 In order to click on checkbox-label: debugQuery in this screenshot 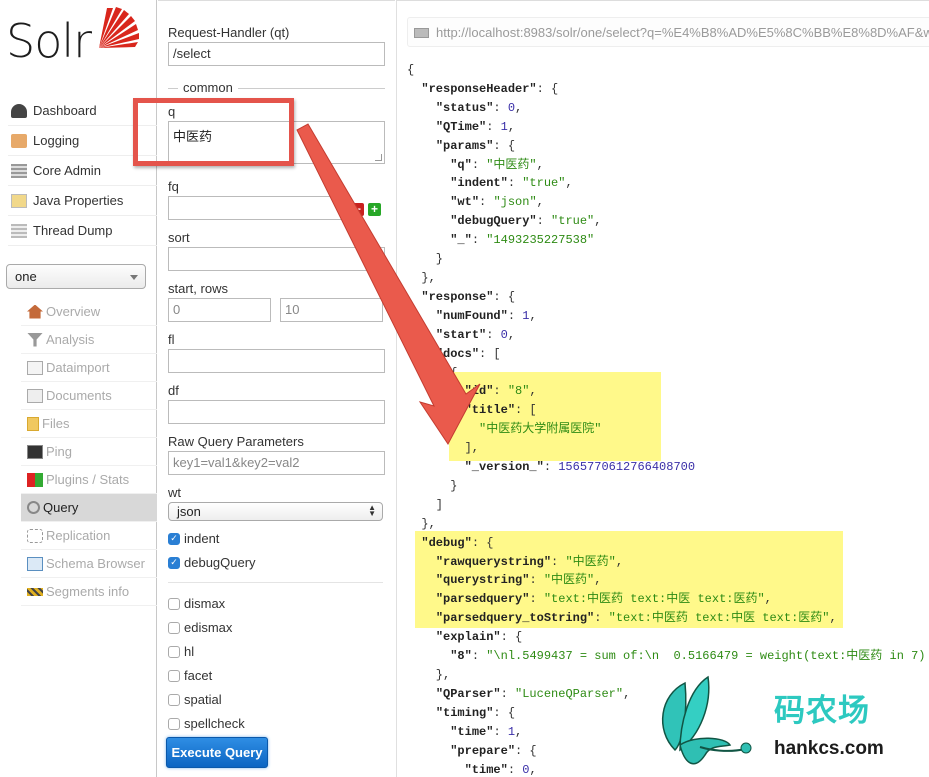, I will do `click(220, 562)`.